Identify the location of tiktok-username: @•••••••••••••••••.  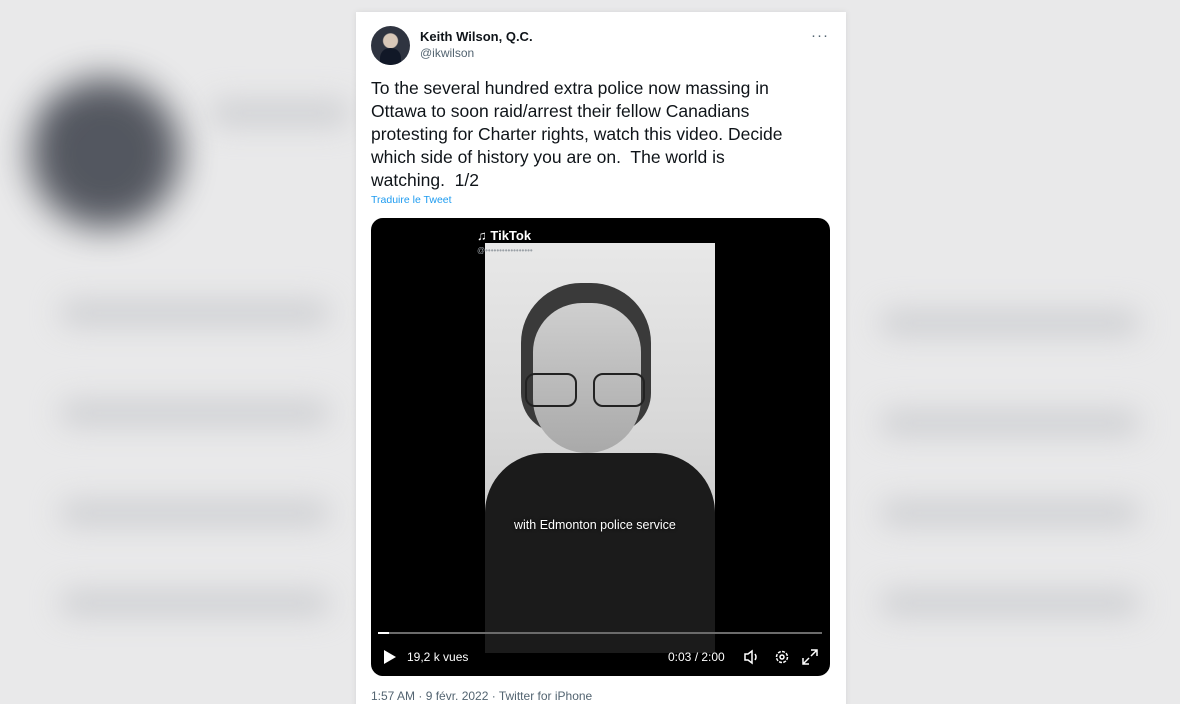
(505, 250).